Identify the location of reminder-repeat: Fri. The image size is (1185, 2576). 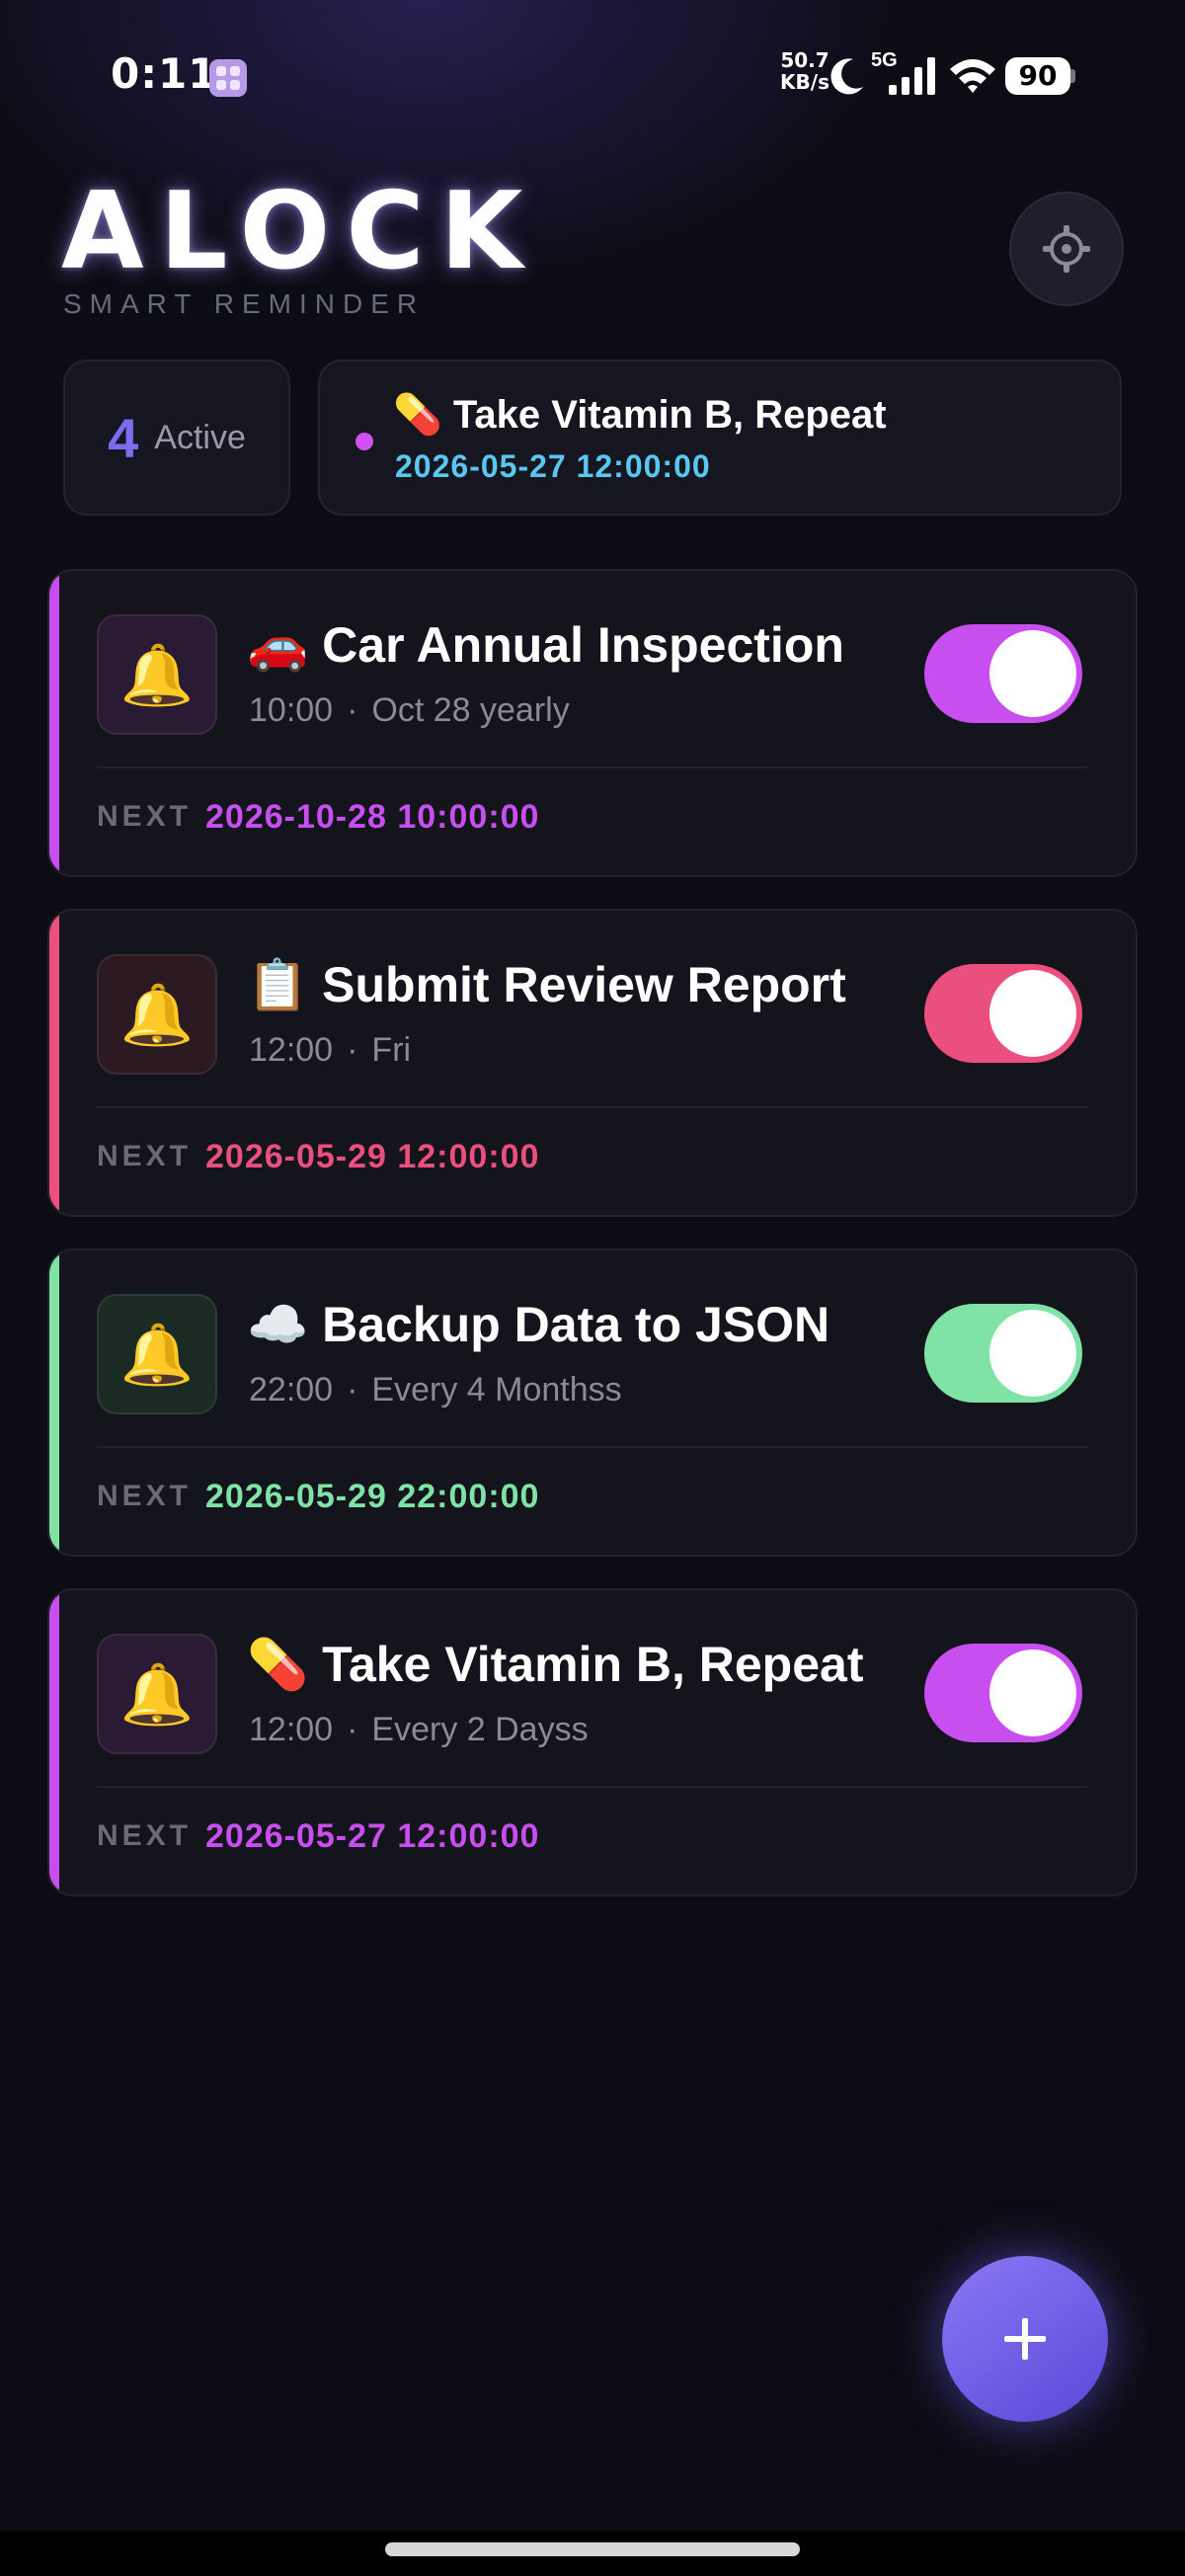
(392, 1050).